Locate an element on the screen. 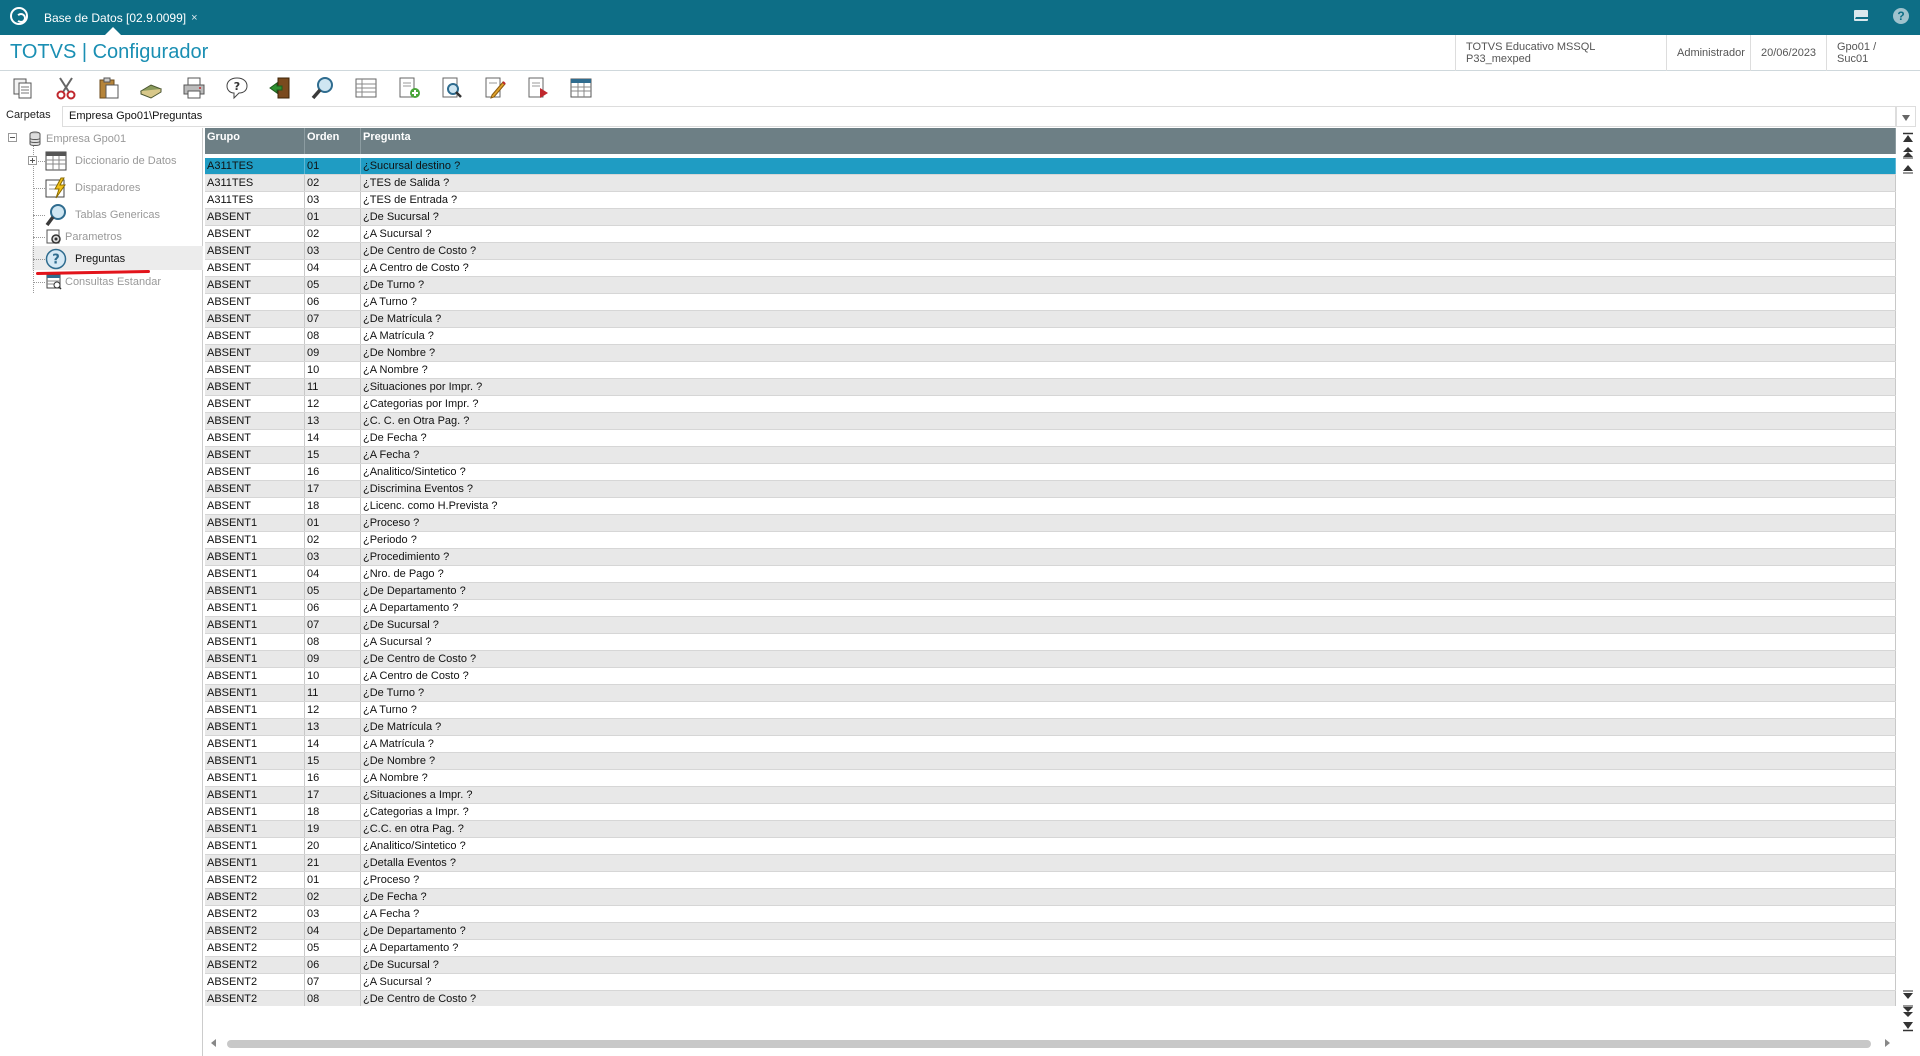  tree-item-preguntas: ? Preguntas is located at coordinates (85, 259).